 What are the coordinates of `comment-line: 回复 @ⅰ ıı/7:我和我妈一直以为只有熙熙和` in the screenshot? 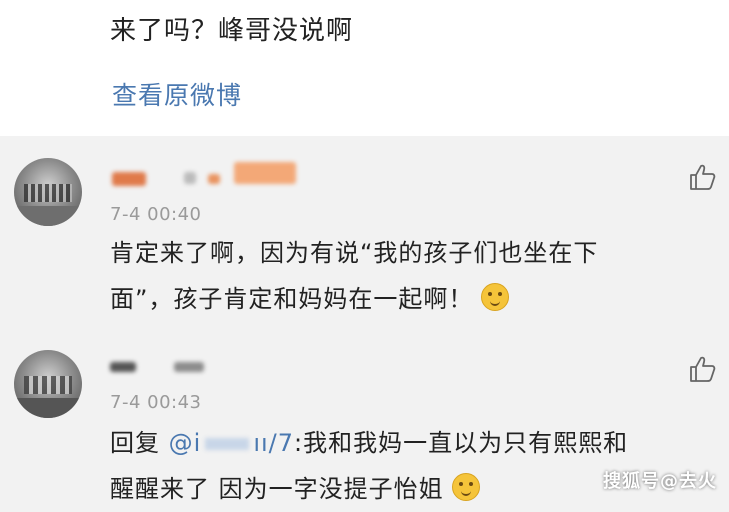 It's located at (410, 443).